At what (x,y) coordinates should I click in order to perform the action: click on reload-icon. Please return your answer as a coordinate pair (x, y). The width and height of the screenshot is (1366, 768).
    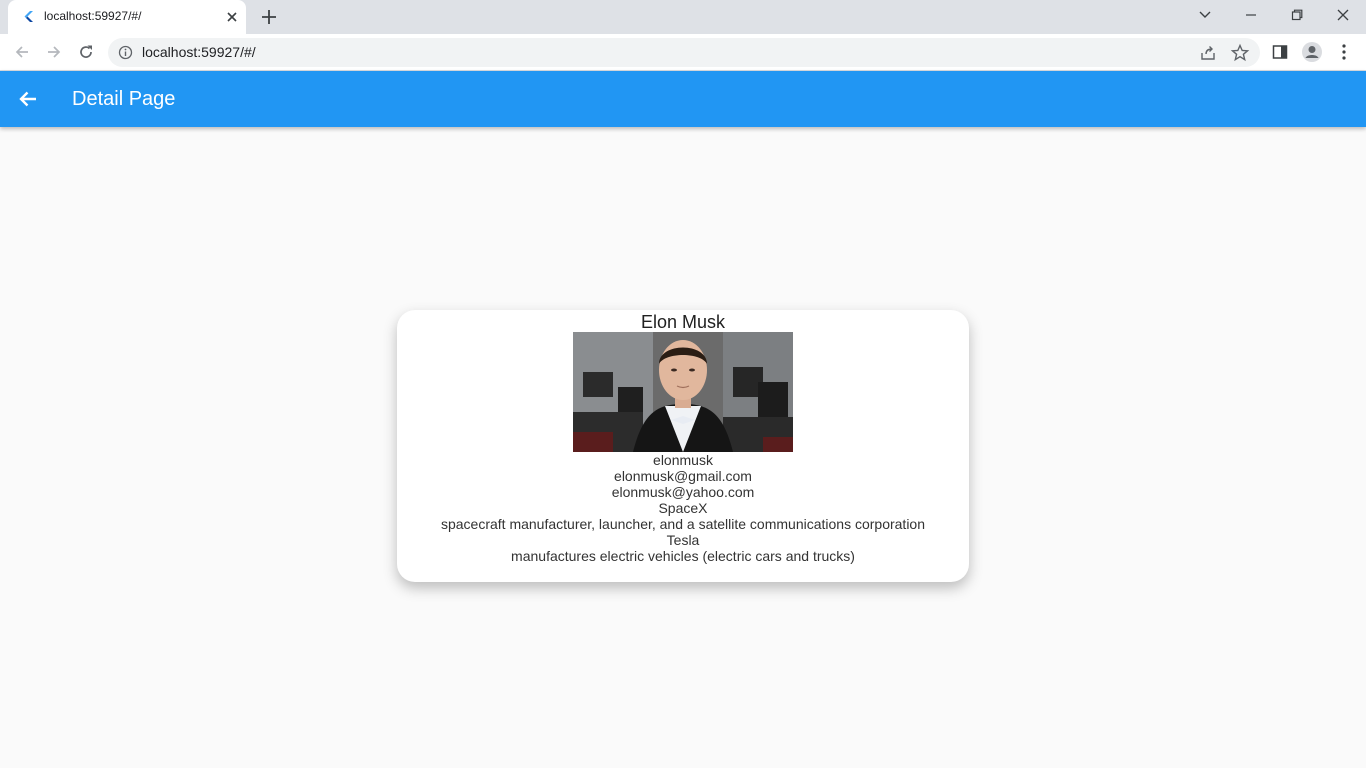
    Looking at the image, I should click on (86, 52).